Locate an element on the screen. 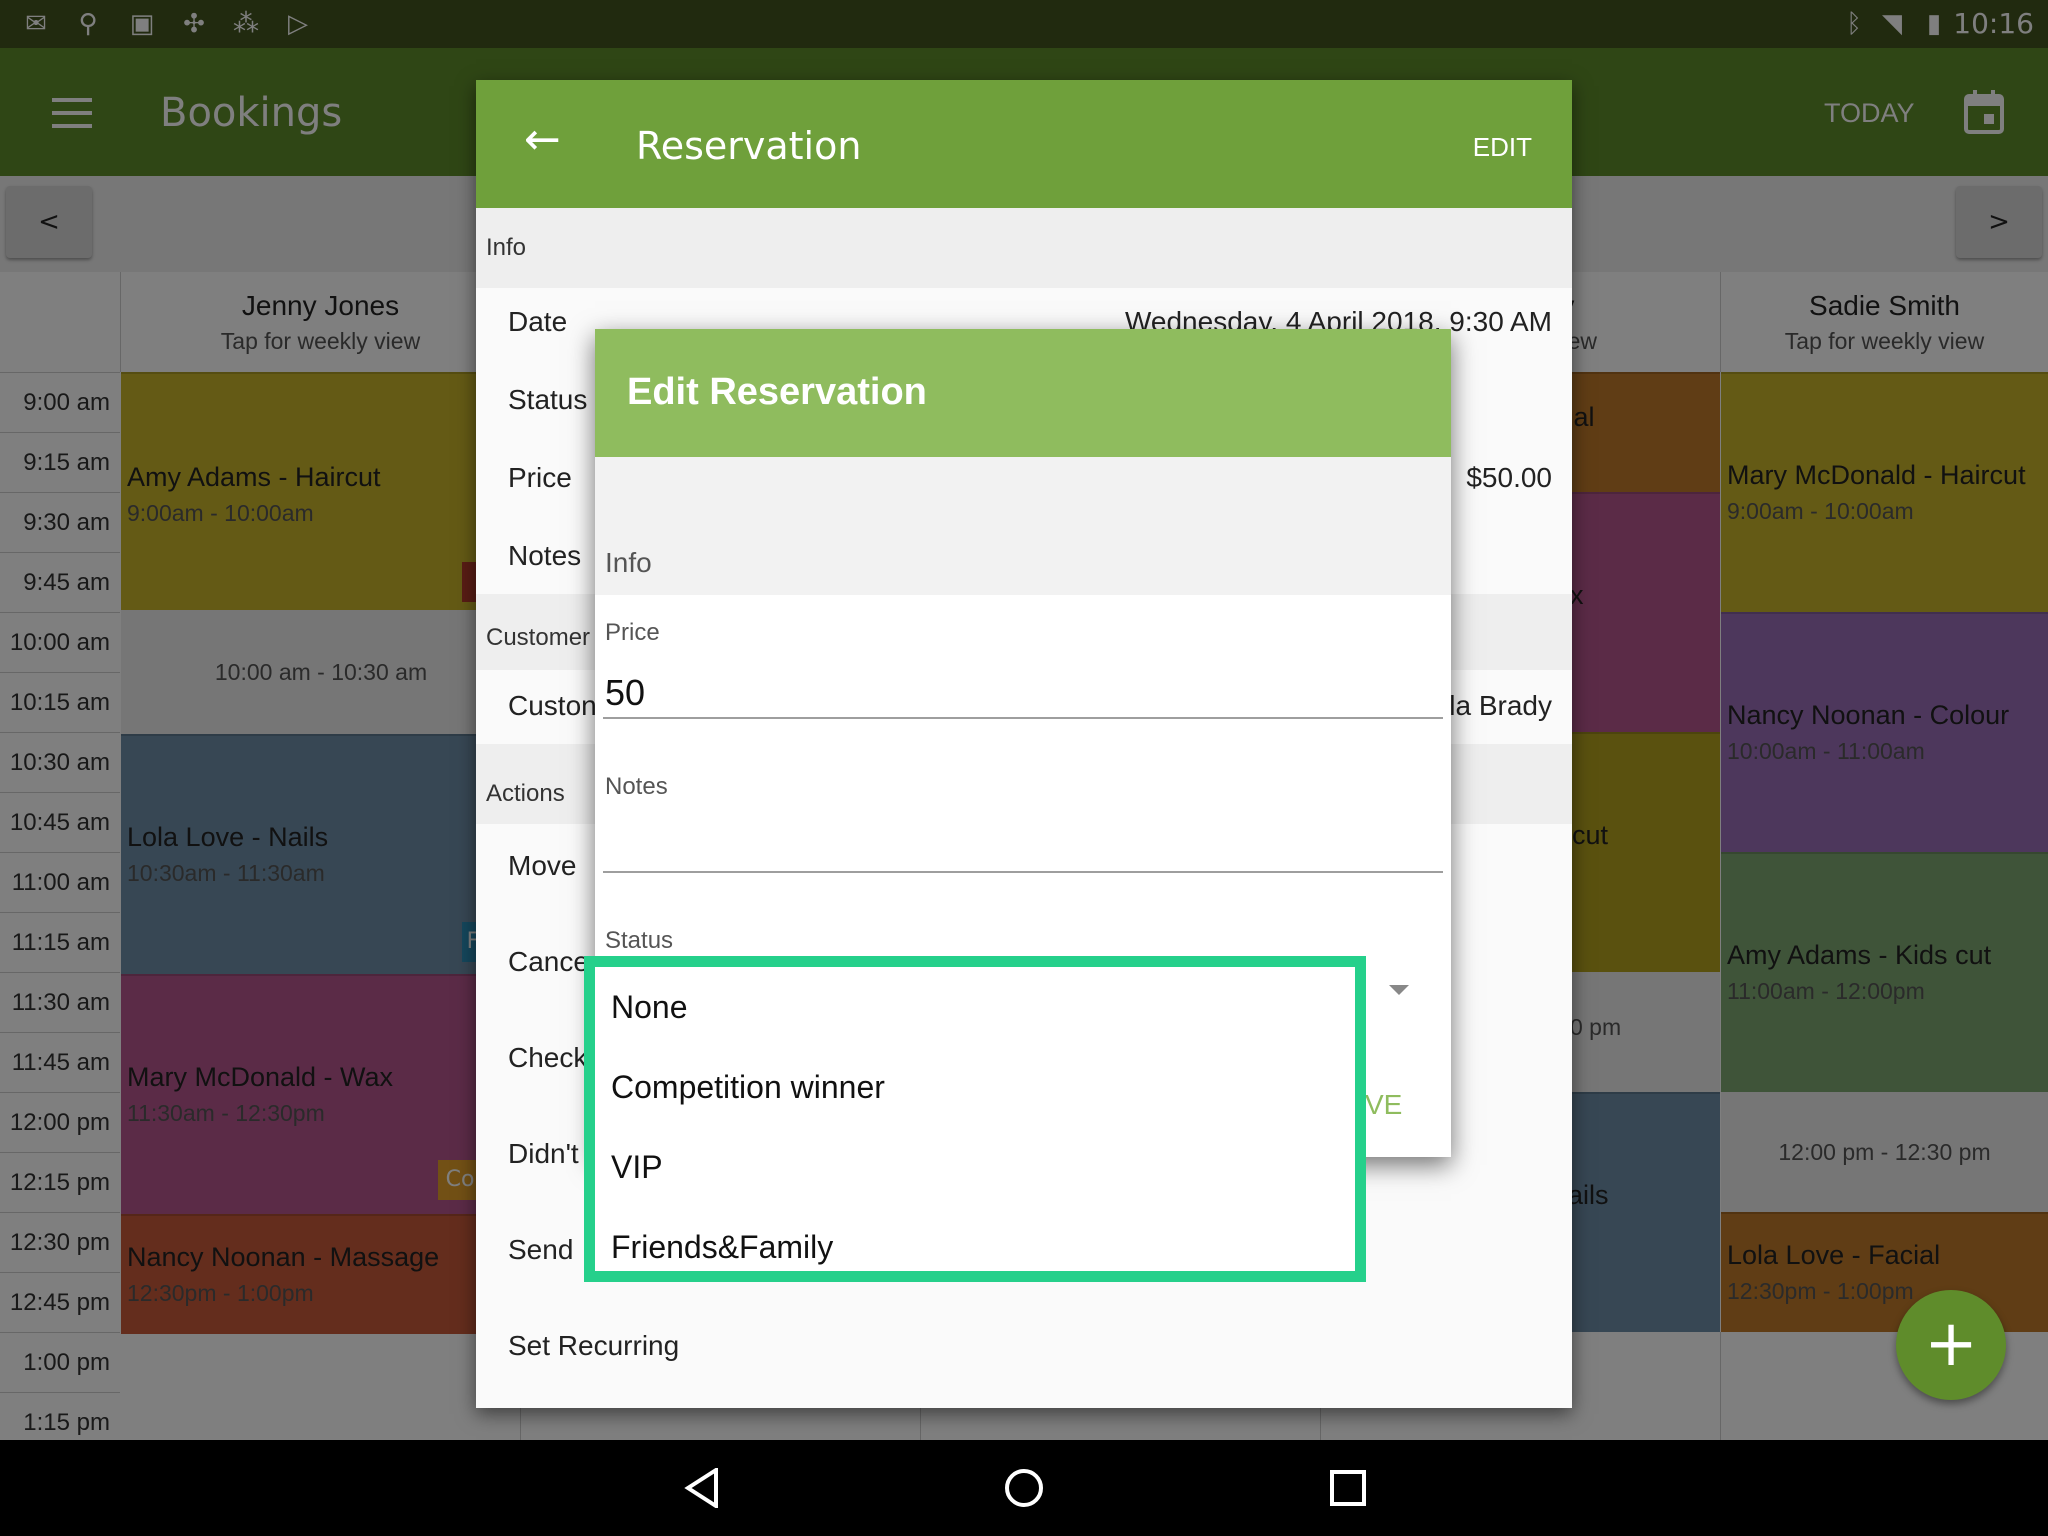  back-arrow-icon: ← is located at coordinates (542, 139).